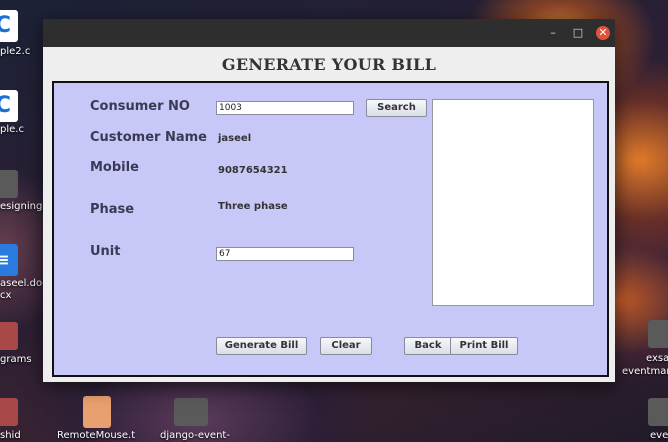 The width and height of the screenshot is (668, 442). Describe the element at coordinates (329, 64) in the screenshot. I see `page-title: GENERATE YOUR BILL` at that location.